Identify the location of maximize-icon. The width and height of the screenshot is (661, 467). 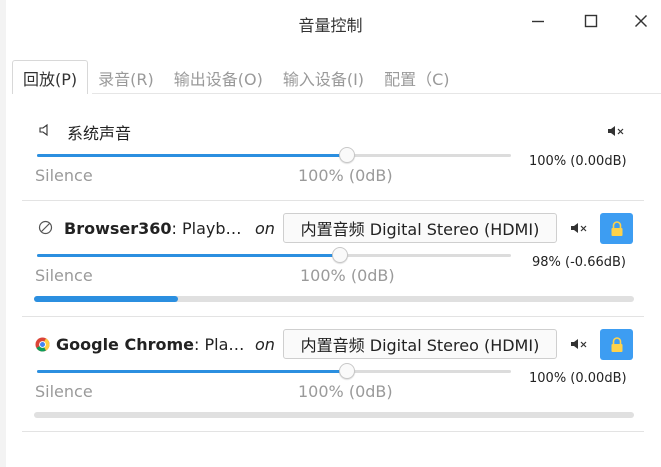
(591, 21).